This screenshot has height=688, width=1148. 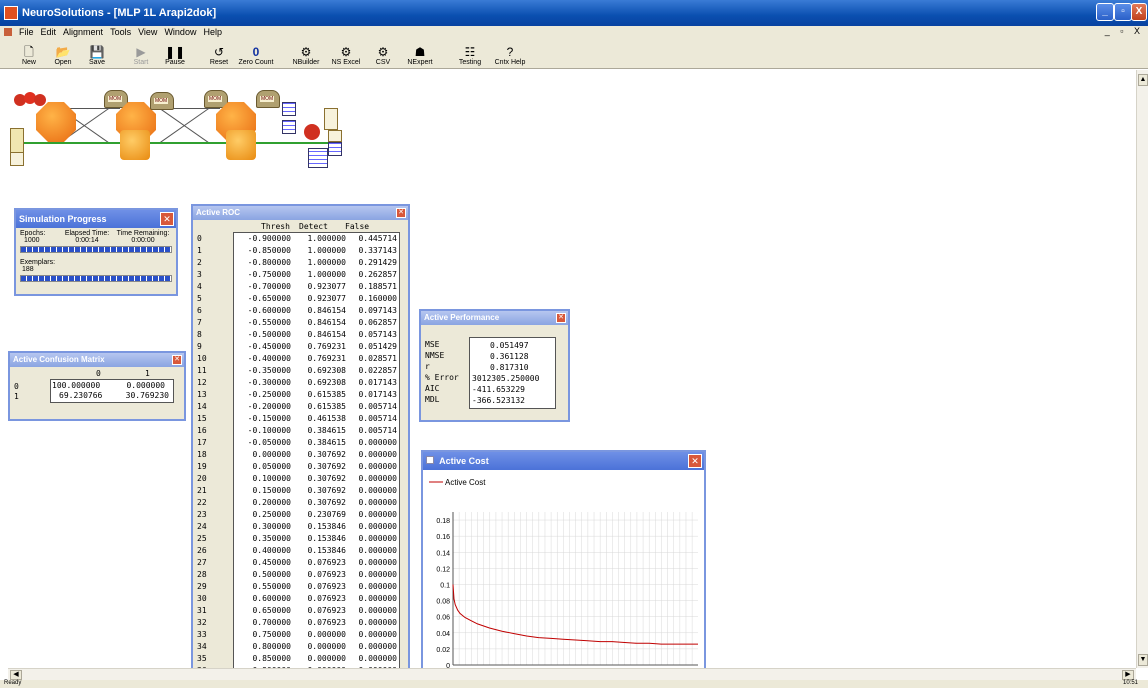 What do you see at coordinates (202, 586) in the screenshot?
I see `roc-row-index: 29` at bounding box center [202, 586].